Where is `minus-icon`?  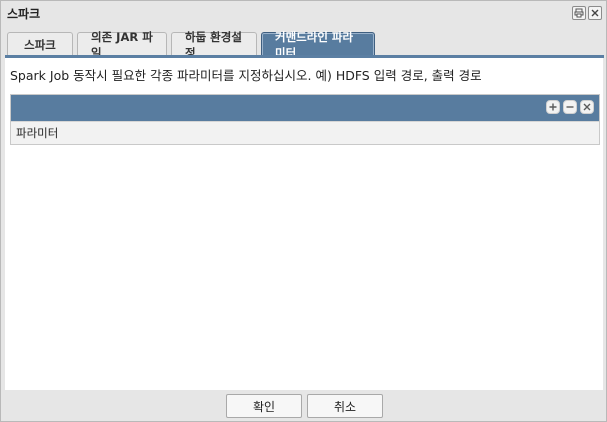
minus-icon is located at coordinates (570, 107).